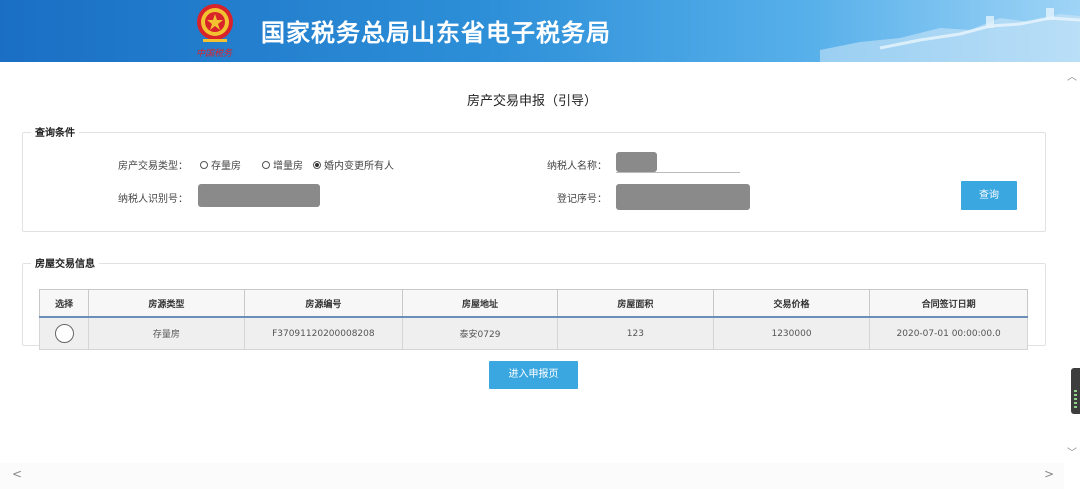 This screenshot has height=489, width=1080. I want to click on contract-date-cell: 2020-07-01 00:00:00.0, so click(948, 333).